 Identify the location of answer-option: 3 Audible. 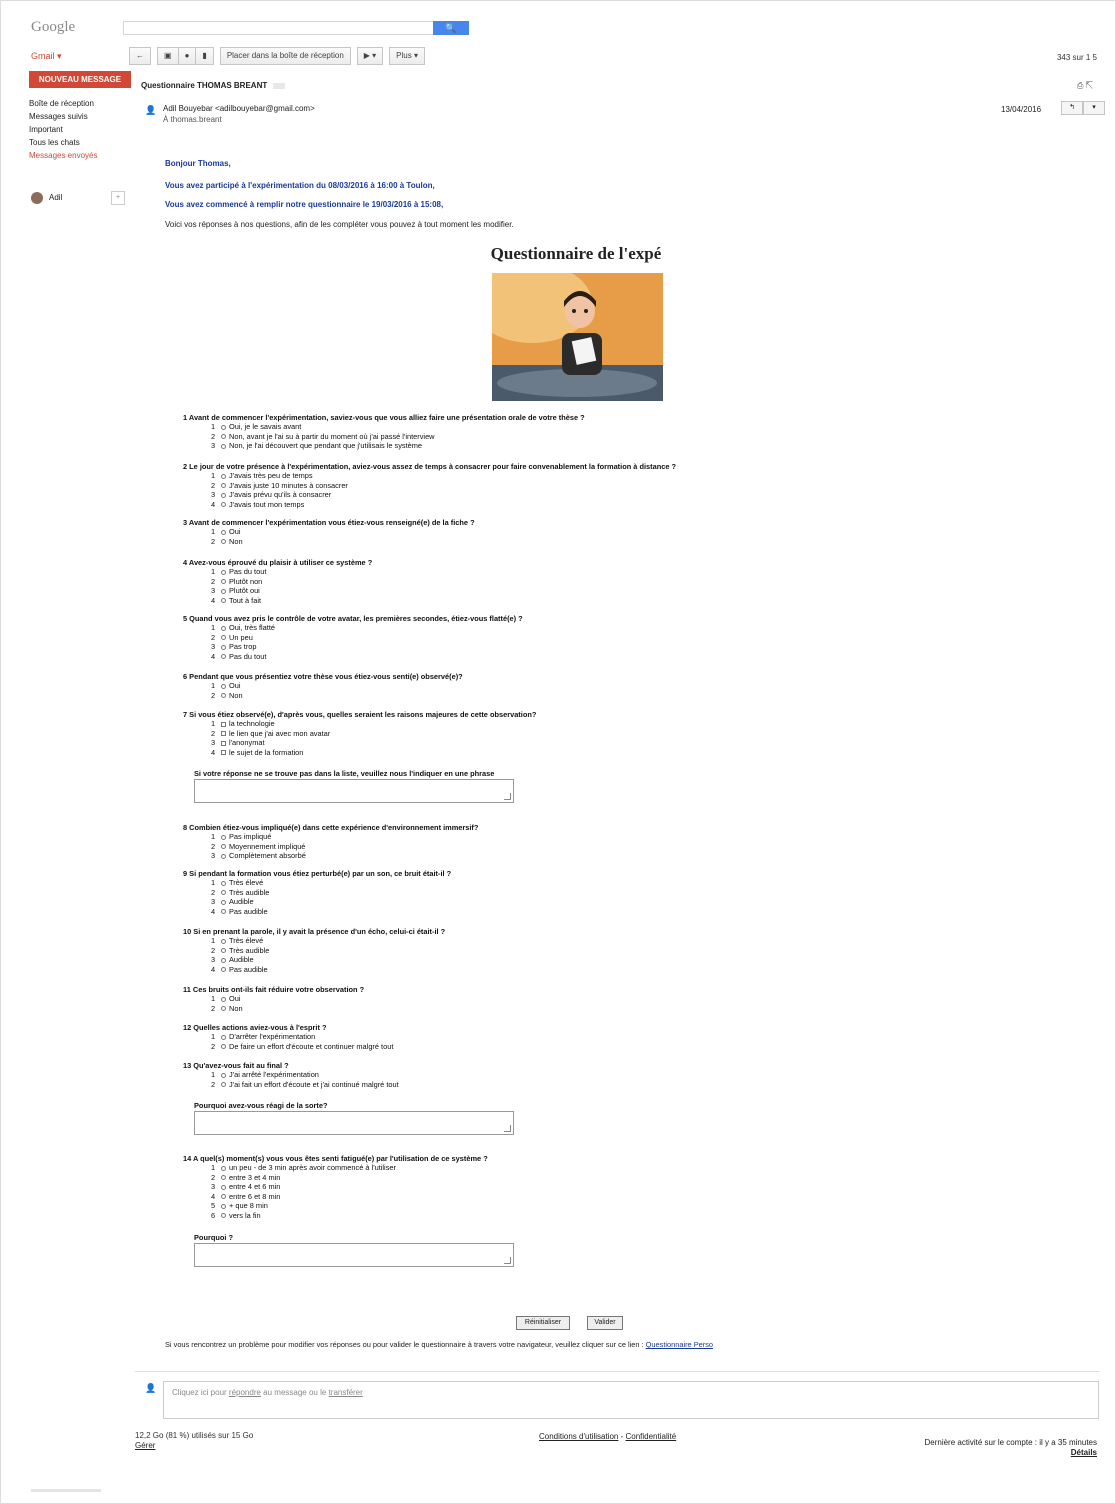
(331, 902).